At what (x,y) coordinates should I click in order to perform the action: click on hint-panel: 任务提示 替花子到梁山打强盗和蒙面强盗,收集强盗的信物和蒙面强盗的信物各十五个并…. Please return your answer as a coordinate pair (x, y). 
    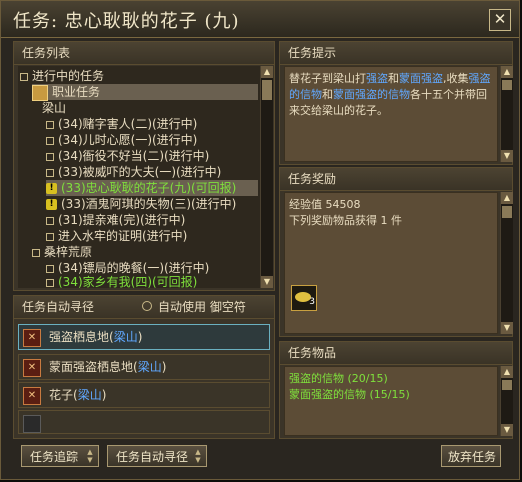
    Looking at the image, I should click on (396, 103).